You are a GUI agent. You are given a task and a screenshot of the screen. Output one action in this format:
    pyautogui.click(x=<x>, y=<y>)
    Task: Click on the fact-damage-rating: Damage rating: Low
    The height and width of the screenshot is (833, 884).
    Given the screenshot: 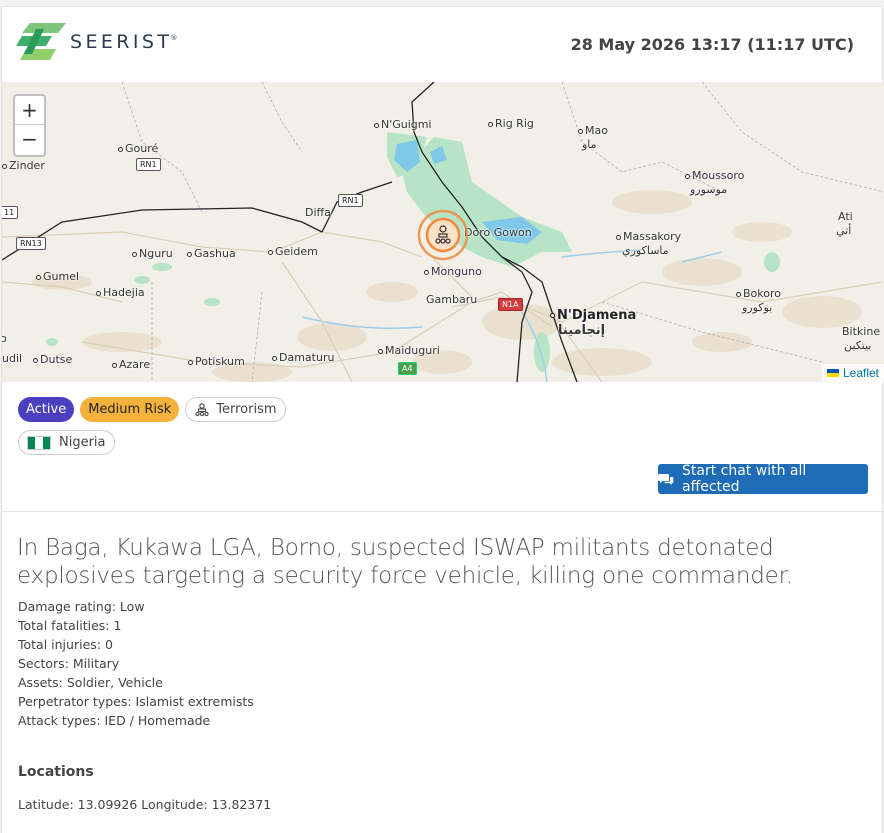 What is the action you would take?
    pyautogui.click(x=81, y=606)
    